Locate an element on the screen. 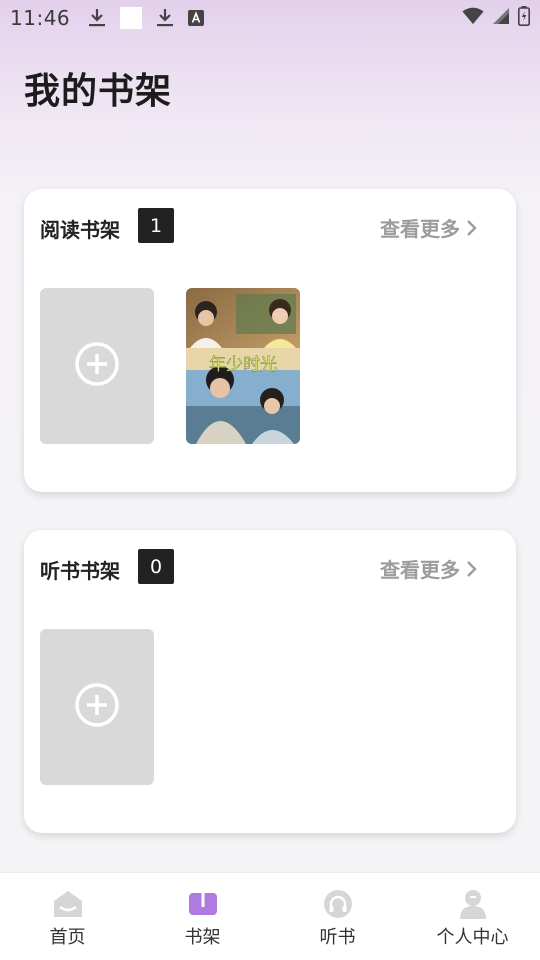  book-cover-art: 年少时光 is located at coordinates (243, 366).